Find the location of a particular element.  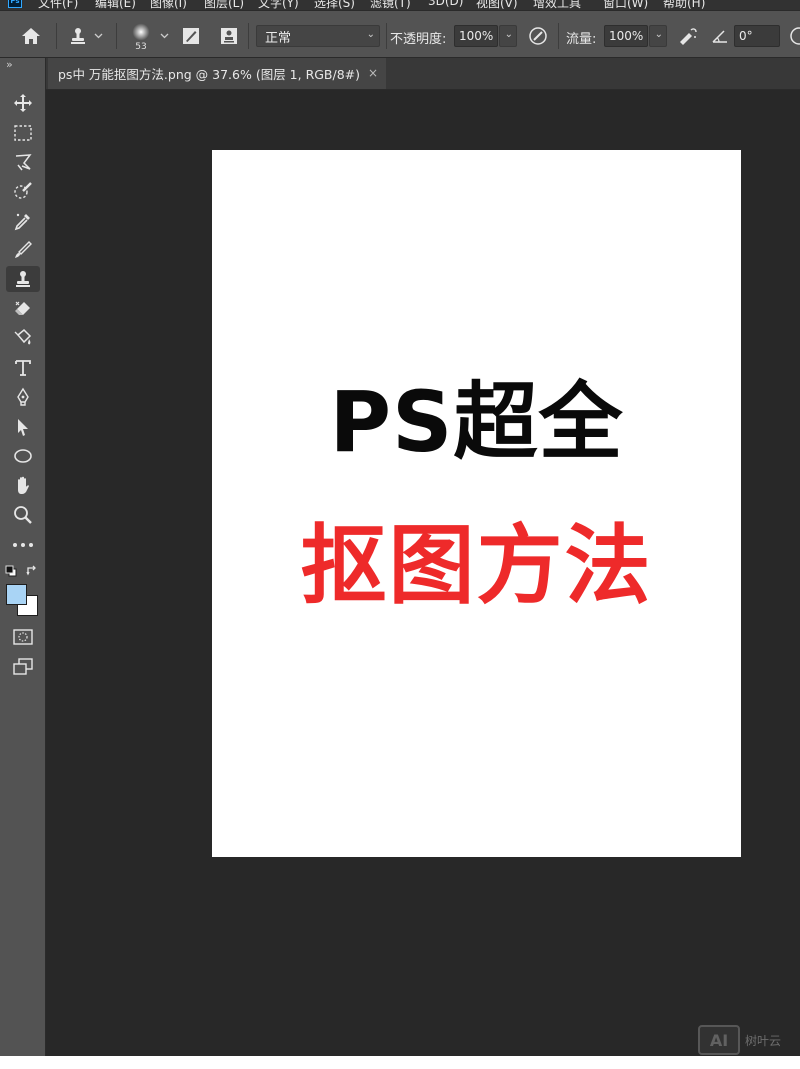

menu-file: 文件(F) is located at coordinates (58, 5).